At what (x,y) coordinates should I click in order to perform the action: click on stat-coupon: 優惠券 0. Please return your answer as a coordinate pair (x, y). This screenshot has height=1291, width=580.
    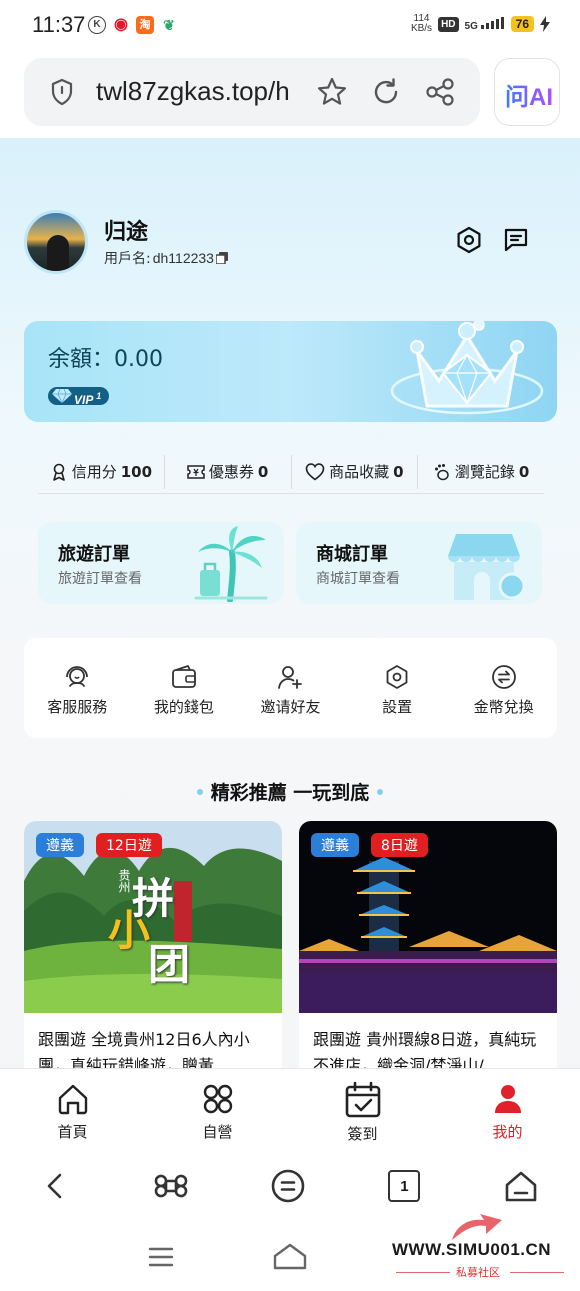
    Looking at the image, I should click on (228, 471).